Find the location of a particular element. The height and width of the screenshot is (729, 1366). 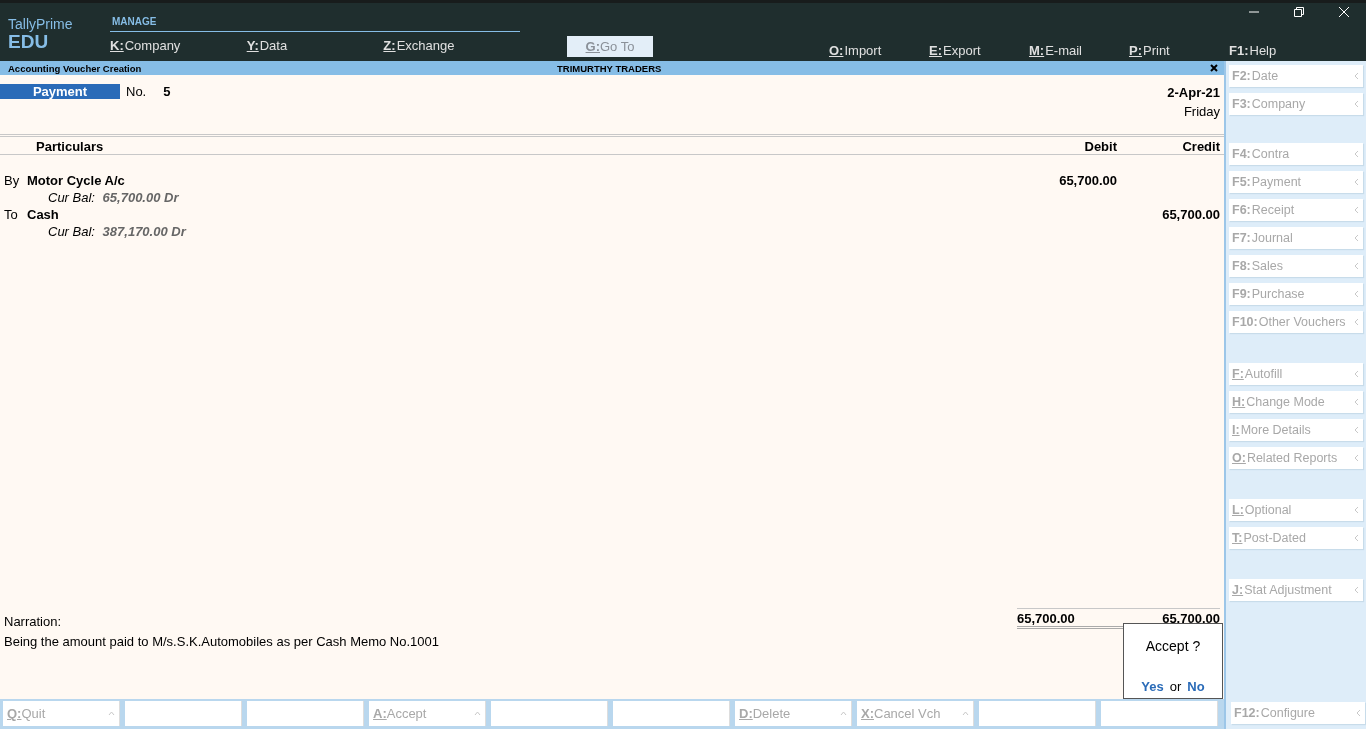

menu-item: F1:Help is located at coordinates (1253, 50).